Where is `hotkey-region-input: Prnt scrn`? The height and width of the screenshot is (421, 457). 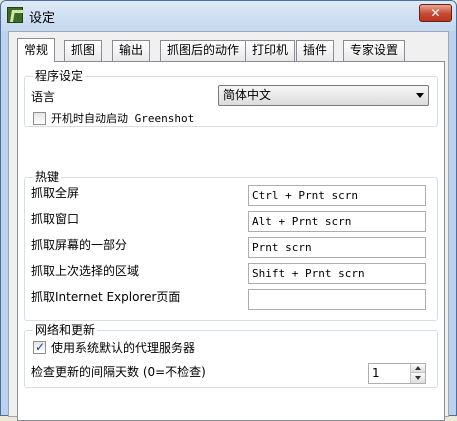 hotkey-region-input: Prnt scrn is located at coordinates (337, 247).